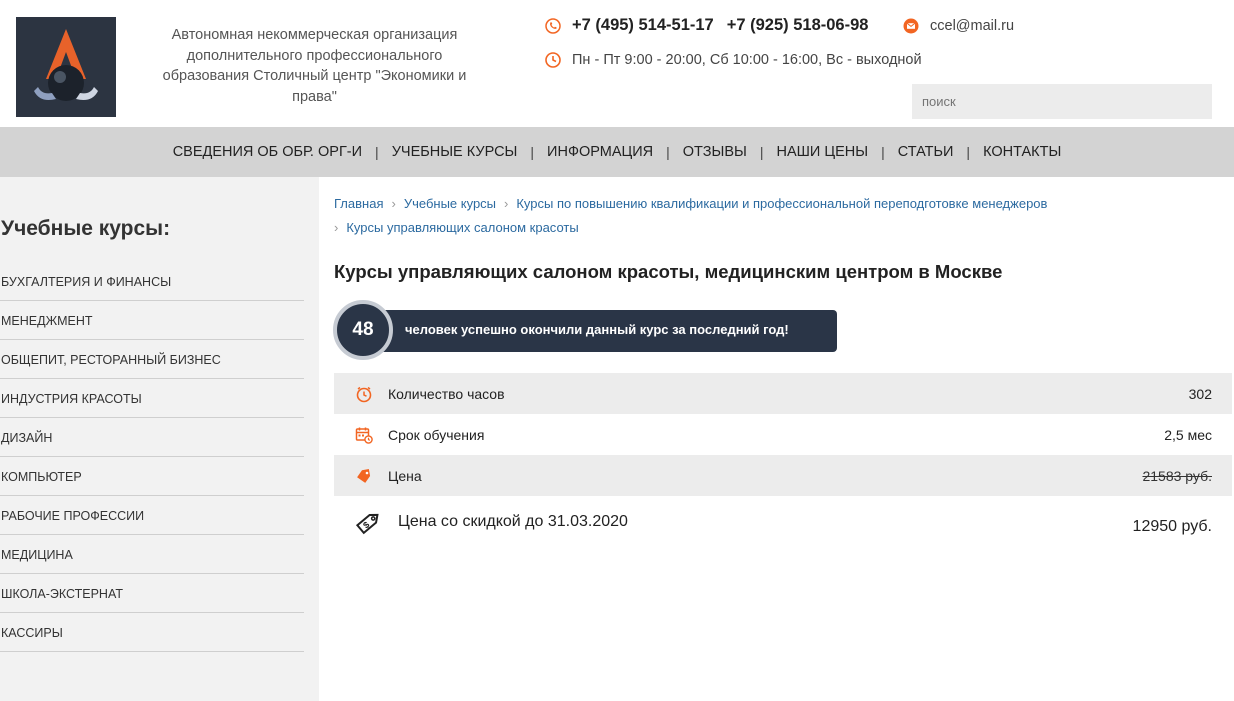 The width and height of the screenshot is (1234, 701). I want to click on nav-item-prices: НАШИ ЦЕНЫ, so click(822, 152).